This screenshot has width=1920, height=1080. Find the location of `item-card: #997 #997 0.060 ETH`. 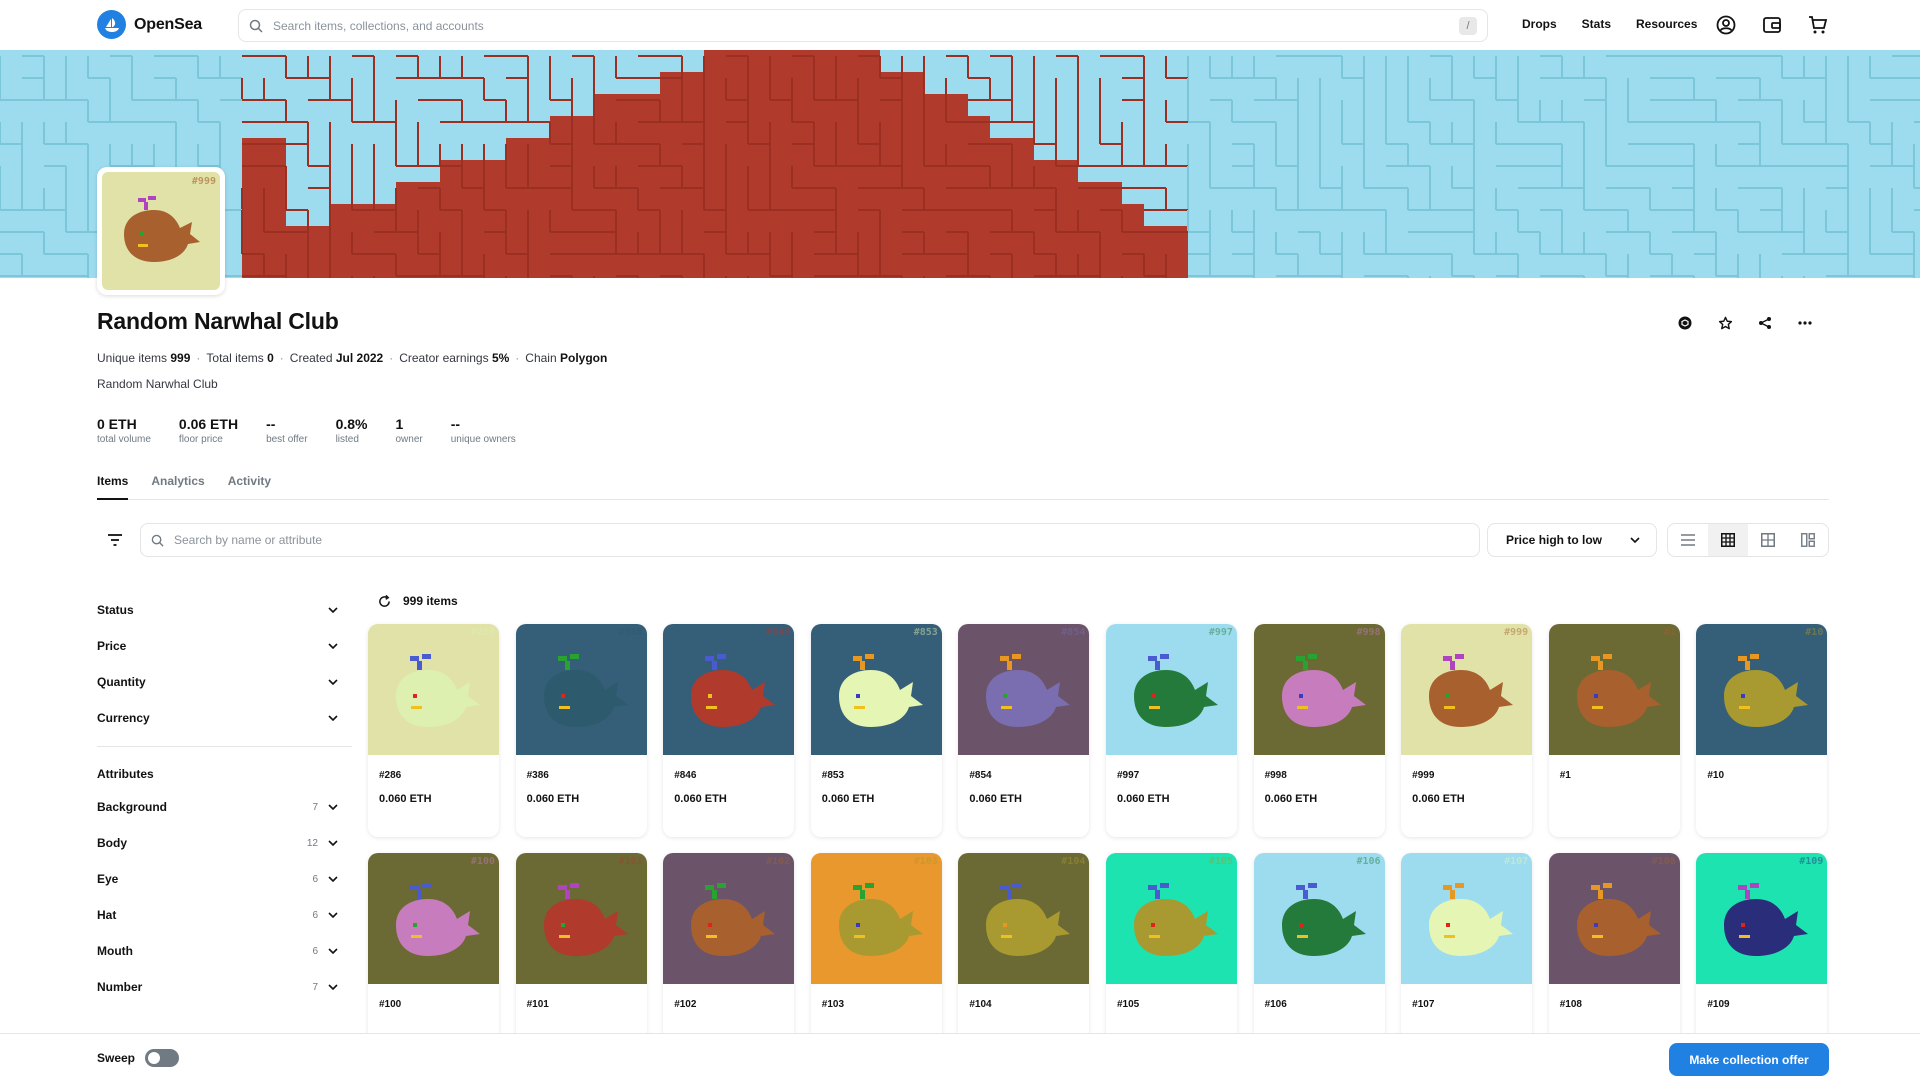

item-card: #997 #997 0.060 ETH is located at coordinates (1171, 730).